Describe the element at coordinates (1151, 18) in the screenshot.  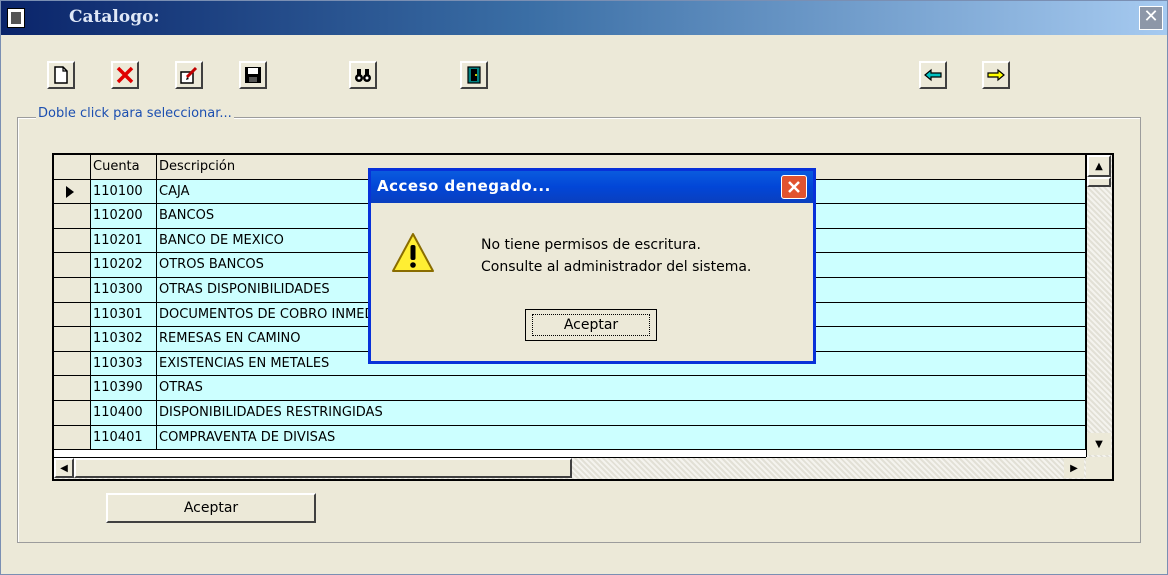
I see `window-close-button: ✕` at that location.